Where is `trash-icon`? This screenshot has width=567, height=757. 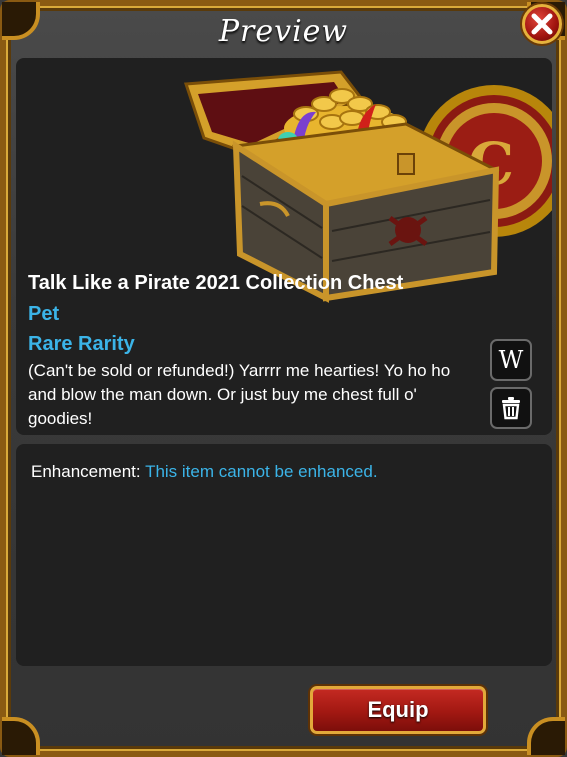
trash-icon is located at coordinates (511, 408).